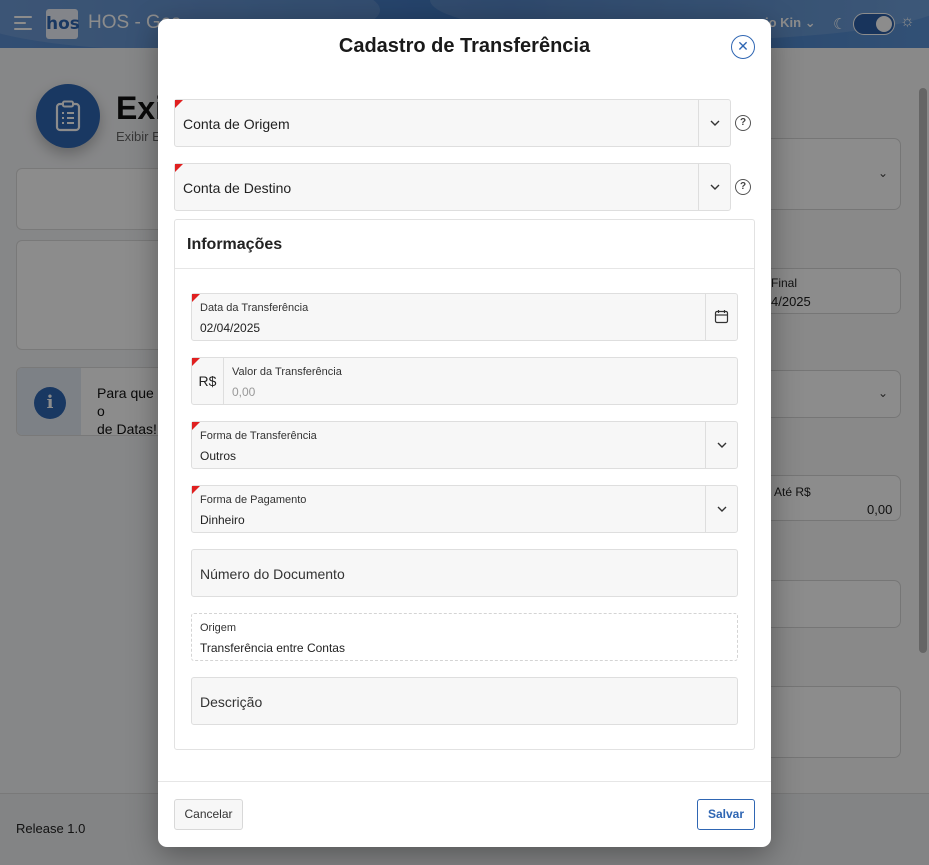 The height and width of the screenshot is (865, 929). I want to click on data-transferencia-label: Data da Transferência, so click(254, 308).